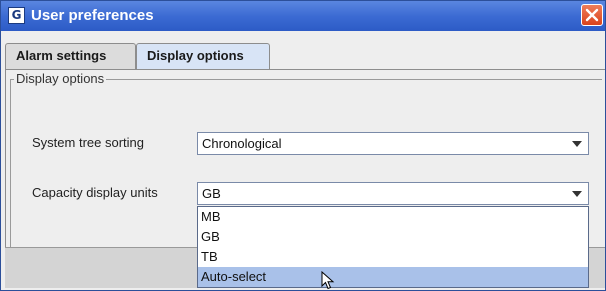 The image size is (606, 291). What do you see at coordinates (95, 192) in the screenshot?
I see `capacity-display-units-label: Capacity display units` at bounding box center [95, 192].